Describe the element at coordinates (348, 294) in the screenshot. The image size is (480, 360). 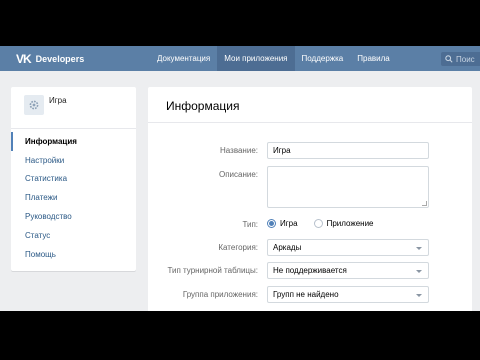
I see `group-select: Групп не найдено` at that location.